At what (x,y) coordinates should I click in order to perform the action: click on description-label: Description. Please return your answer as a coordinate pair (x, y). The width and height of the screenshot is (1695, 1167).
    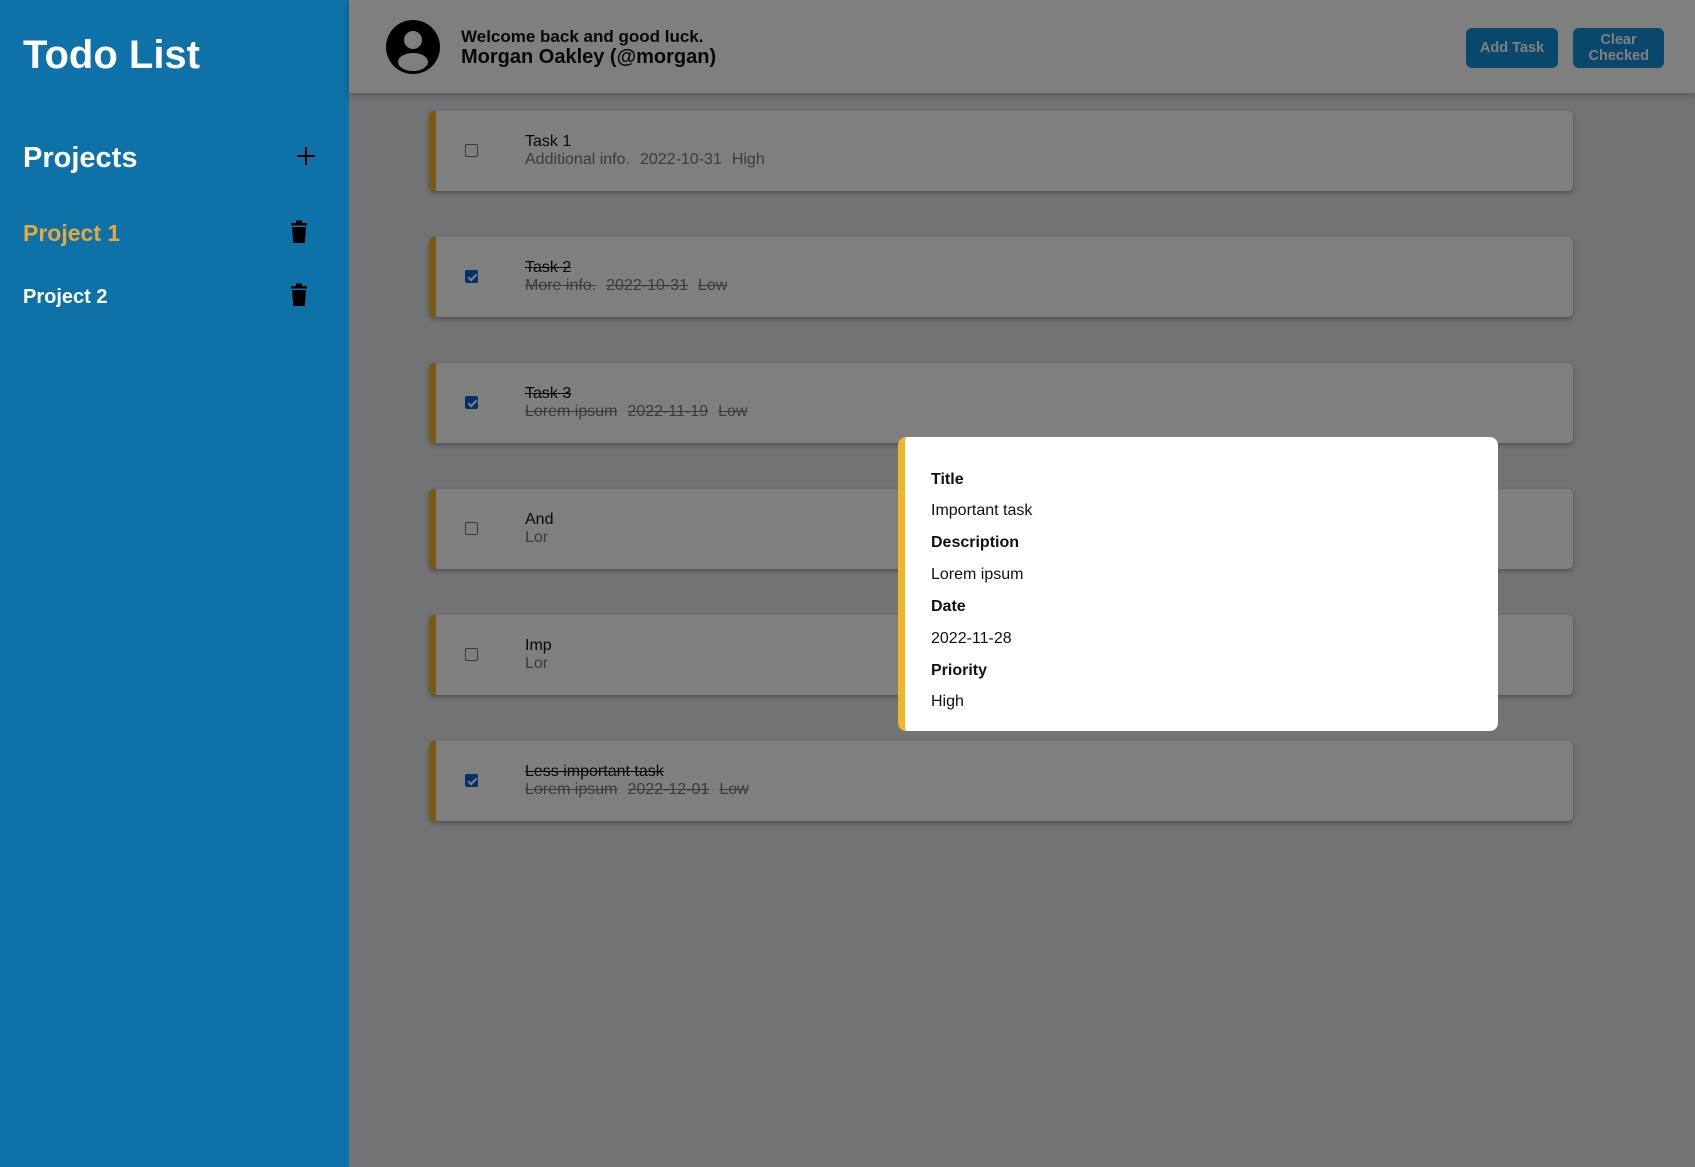
    Looking at the image, I should click on (975, 542).